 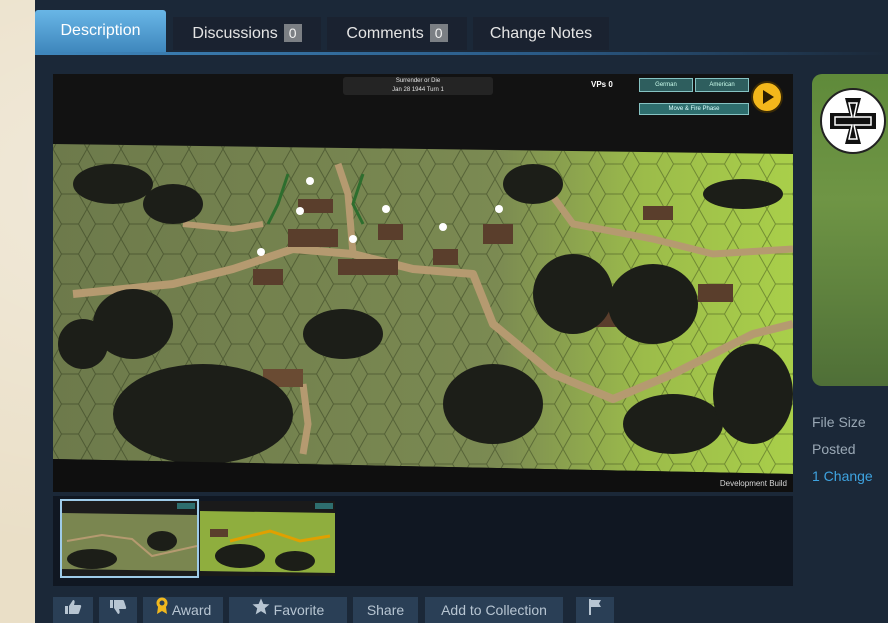 What do you see at coordinates (461, 53) in the screenshot?
I see `tab-underline` at bounding box center [461, 53].